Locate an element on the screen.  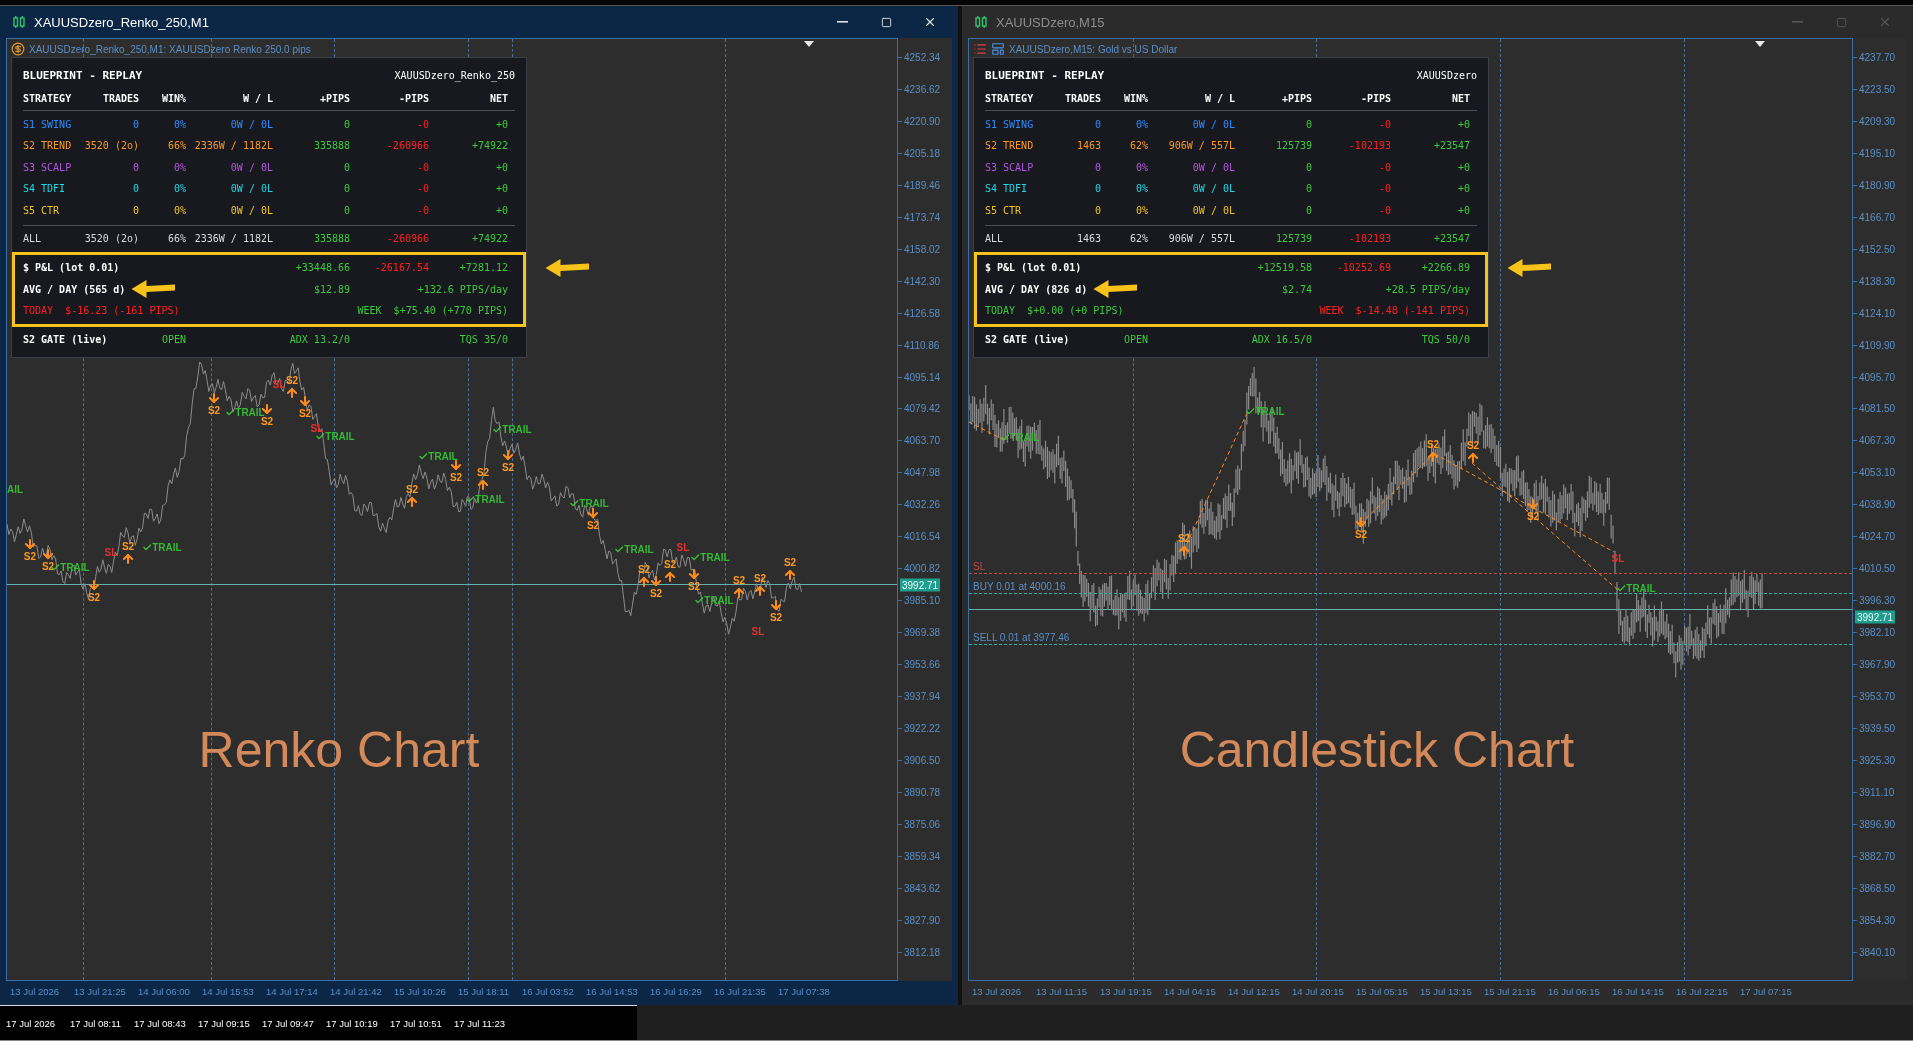
chart-caption: Renko Chart is located at coordinates (339, 750).